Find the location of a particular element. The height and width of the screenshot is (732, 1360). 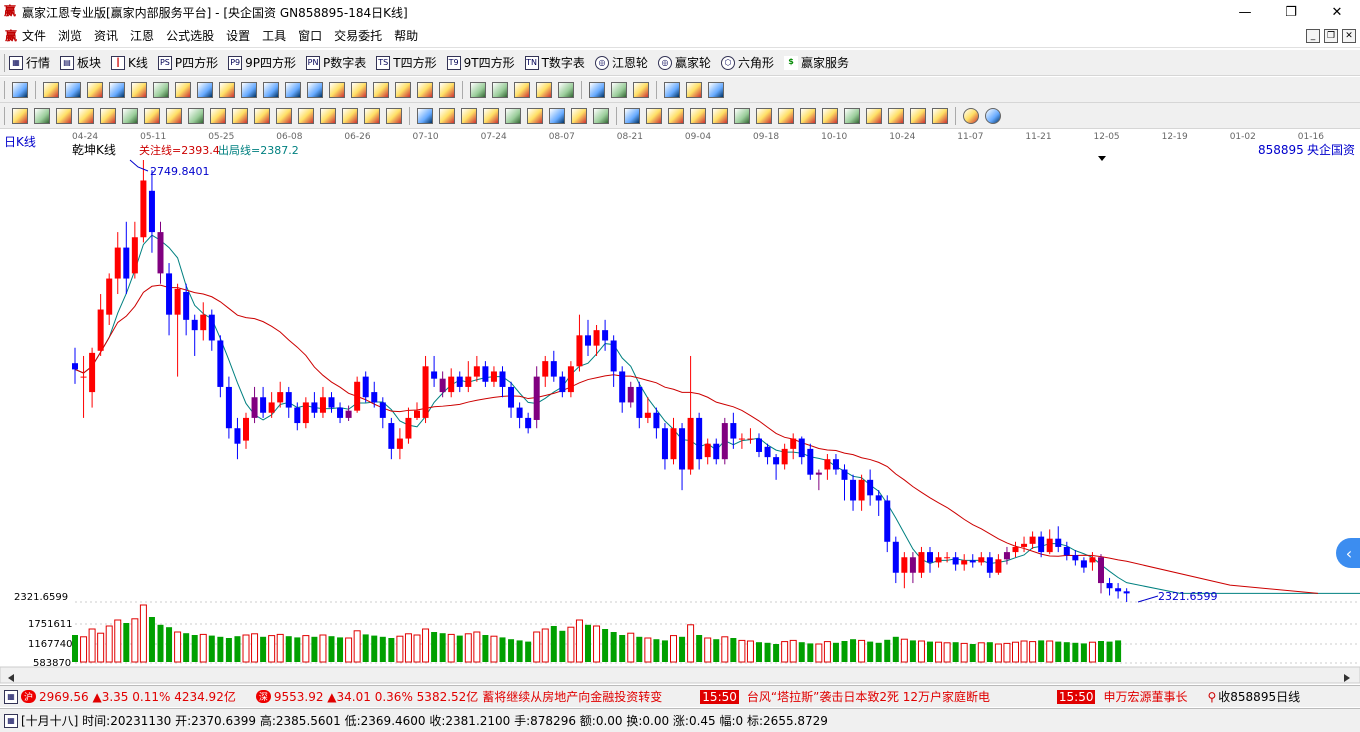

menu-item-info: 资讯 is located at coordinates (106, 35).